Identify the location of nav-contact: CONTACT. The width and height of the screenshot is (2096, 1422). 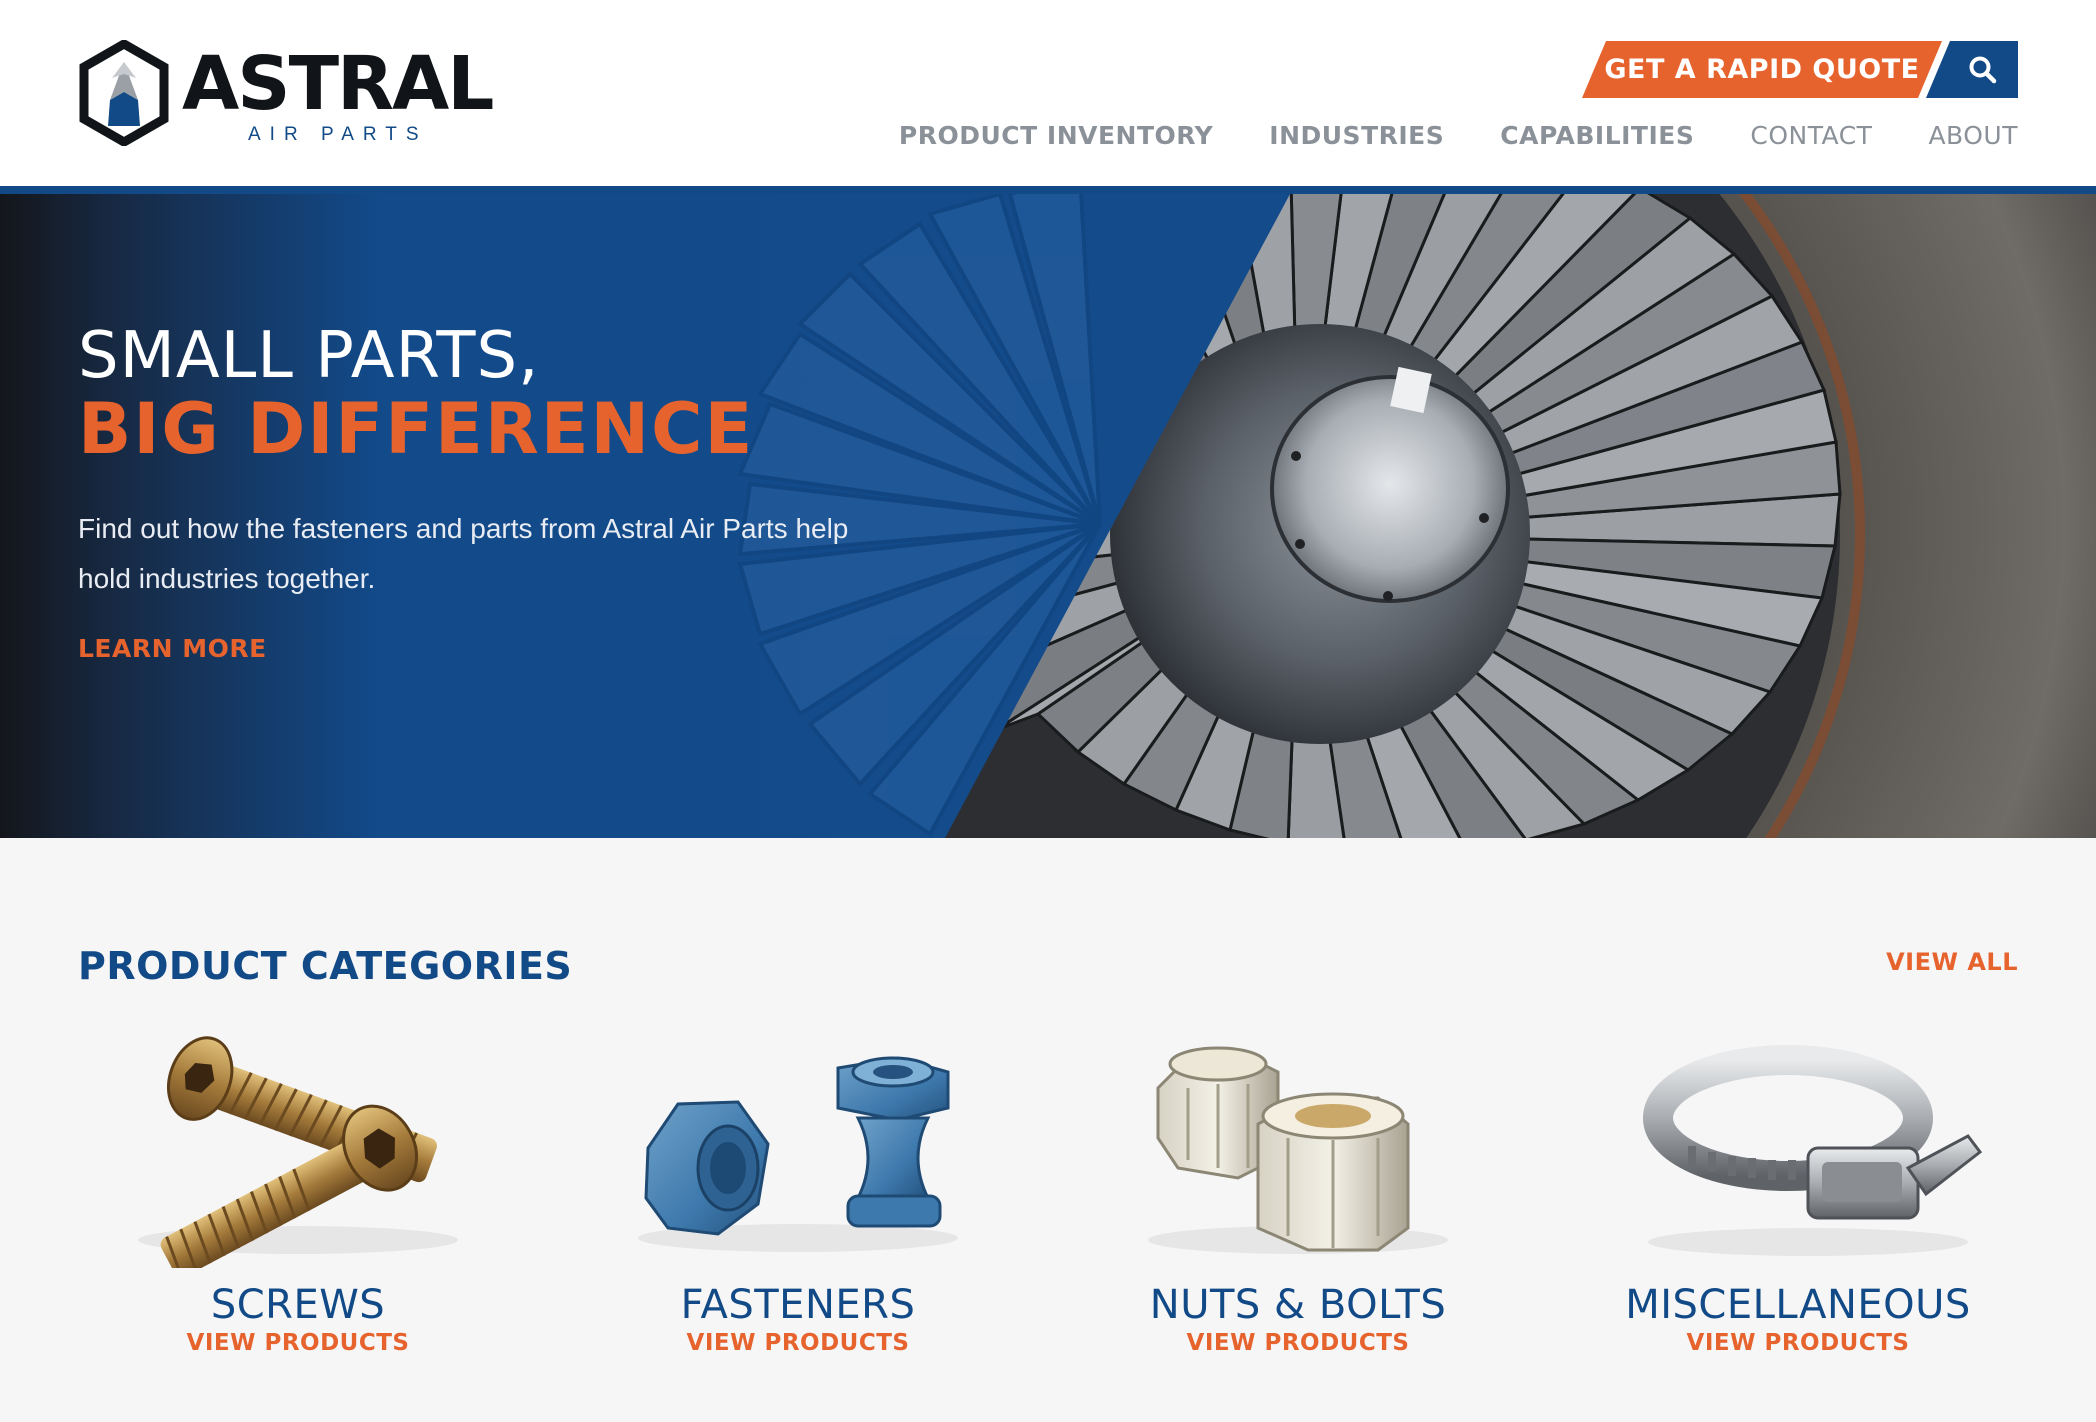
(1811, 136).